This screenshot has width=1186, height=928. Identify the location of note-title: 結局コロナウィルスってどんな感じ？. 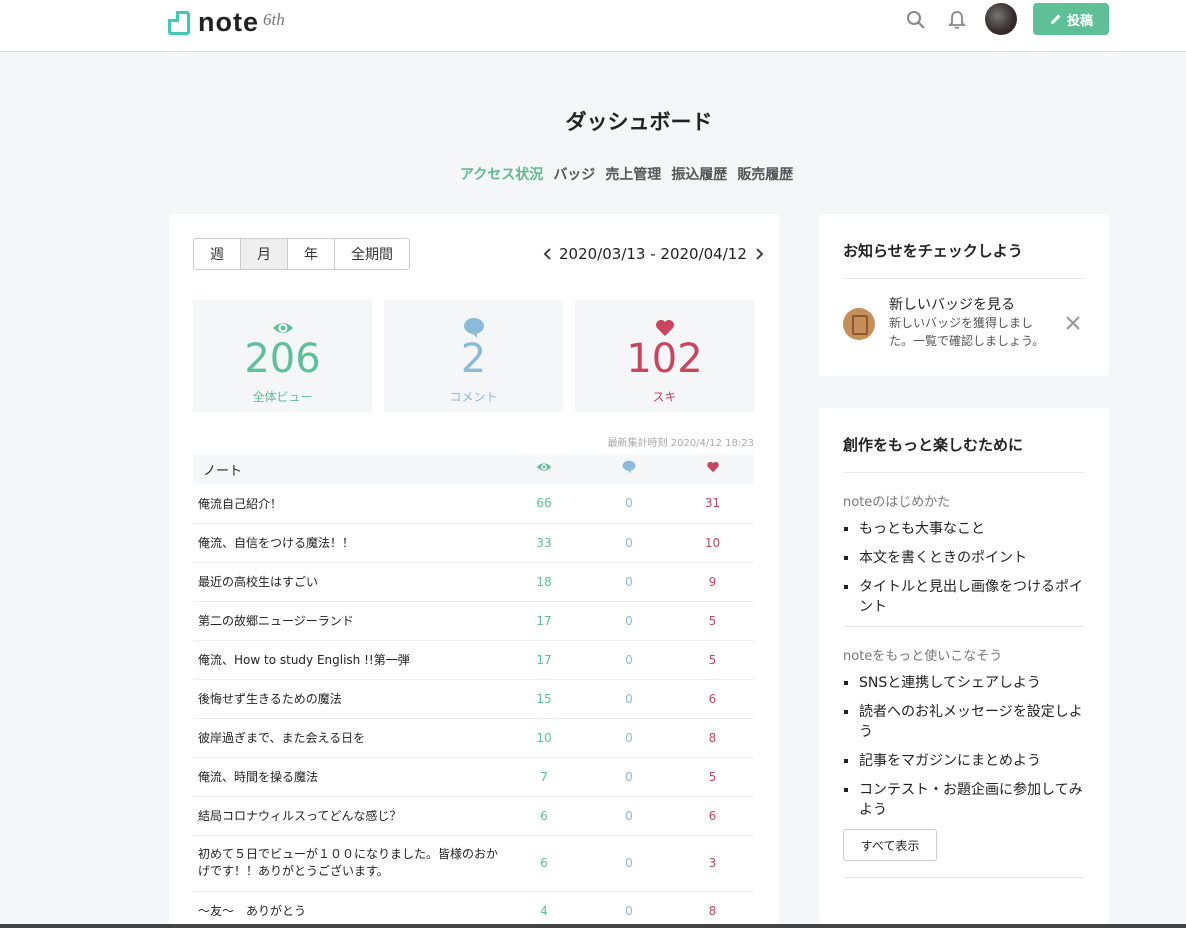
(347, 816).